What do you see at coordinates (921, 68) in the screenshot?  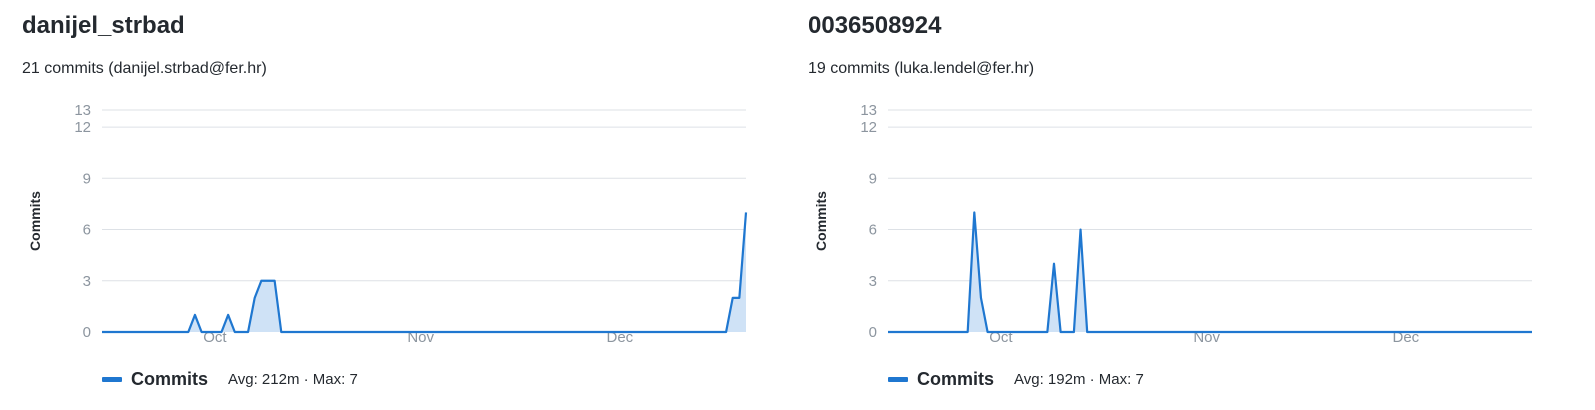 I see `contributor-commit-summary: 19 commits (luka.lendel@fer.hr)` at bounding box center [921, 68].